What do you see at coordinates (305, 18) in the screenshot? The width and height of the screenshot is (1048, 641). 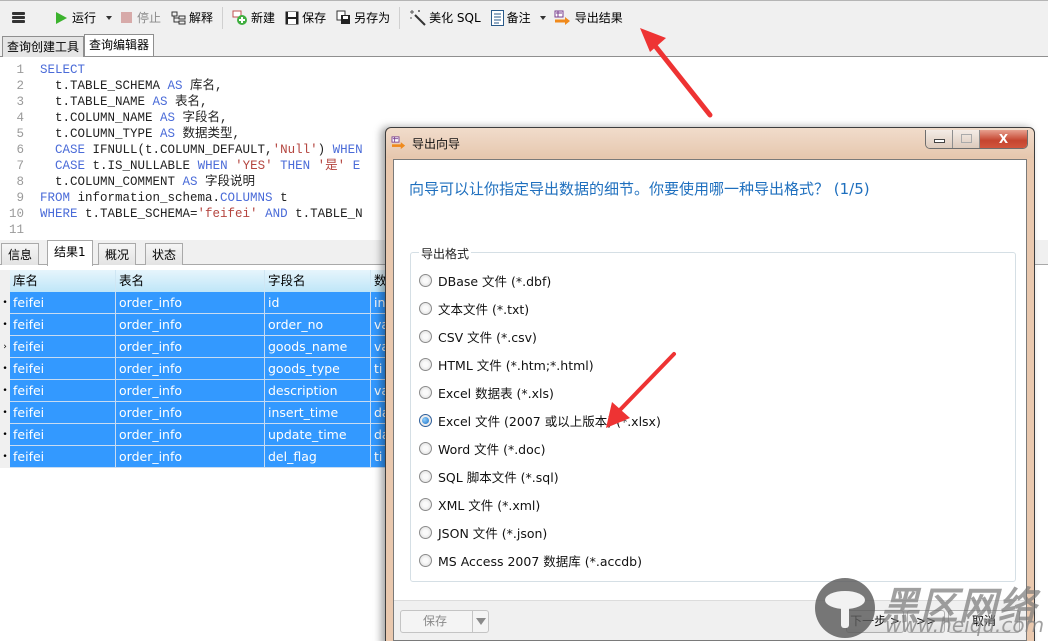 I see `save-button: 保存` at bounding box center [305, 18].